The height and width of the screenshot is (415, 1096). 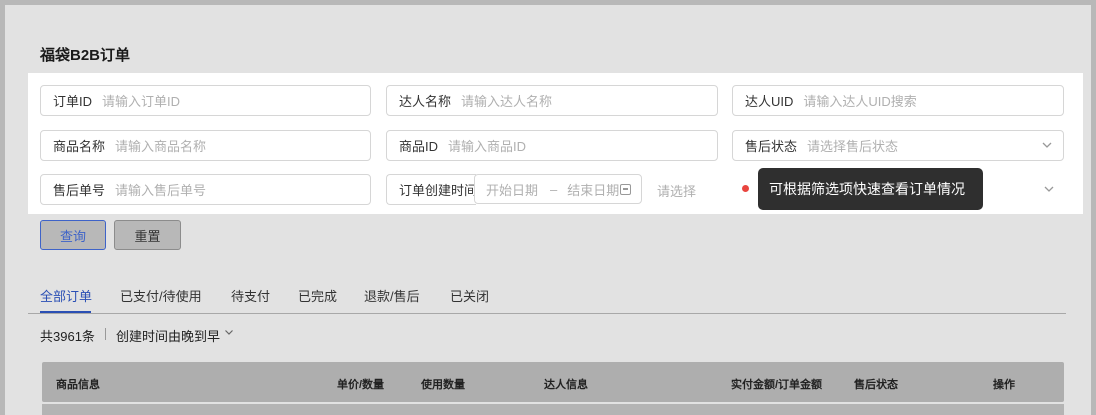 I want to click on tab-closed: 已关闭, so click(x=469, y=295).